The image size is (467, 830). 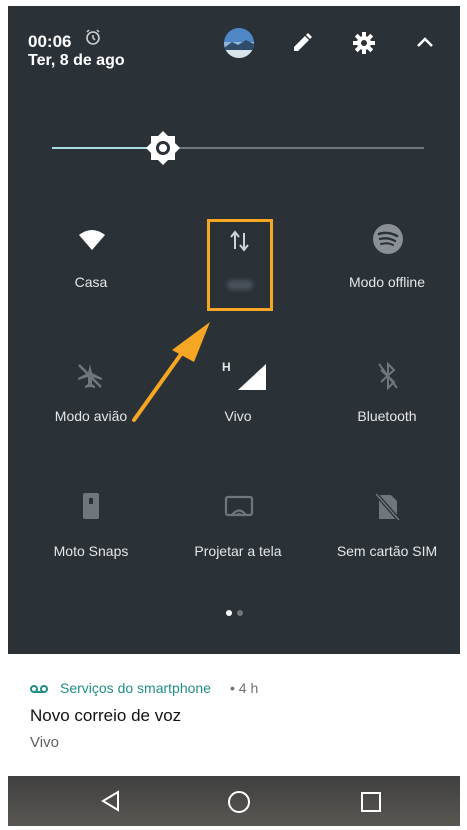 I want to click on back-icon, so click(x=111, y=803).